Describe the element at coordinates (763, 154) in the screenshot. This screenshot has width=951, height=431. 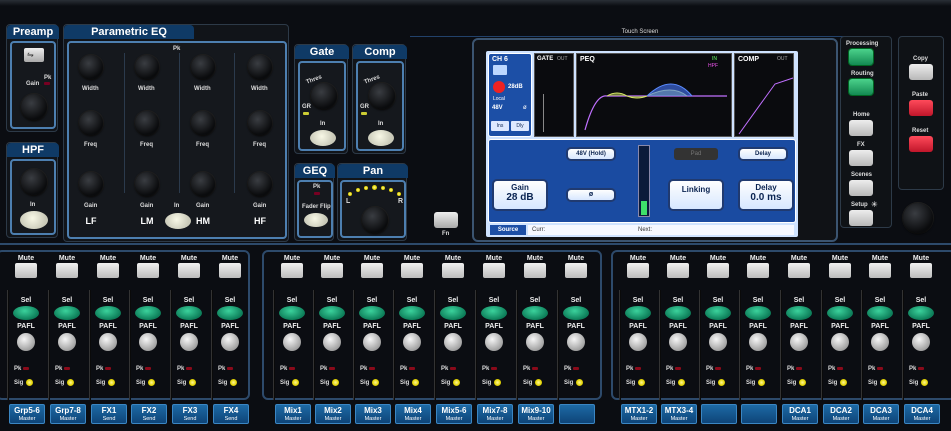
I see `delay-toggle-button: Delay` at that location.